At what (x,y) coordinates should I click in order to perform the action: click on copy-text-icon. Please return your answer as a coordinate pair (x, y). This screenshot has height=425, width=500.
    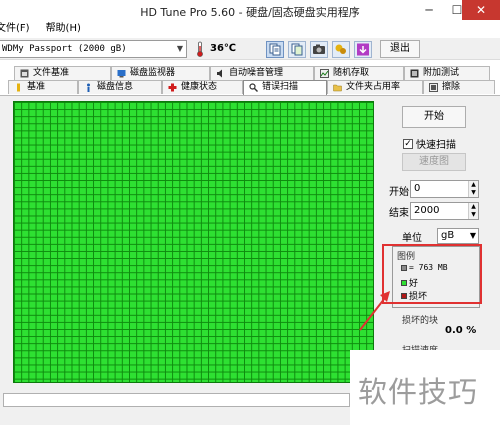
    Looking at the image, I should click on (275, 49).